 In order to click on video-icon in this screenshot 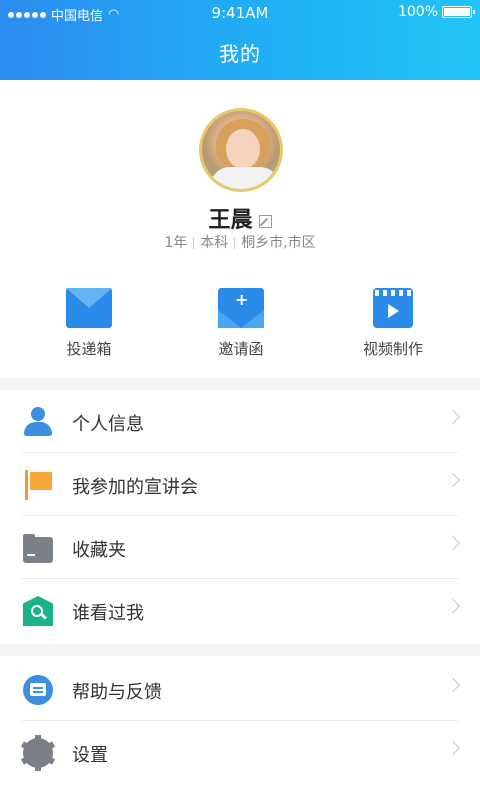, I will do `click(393, 308)`.